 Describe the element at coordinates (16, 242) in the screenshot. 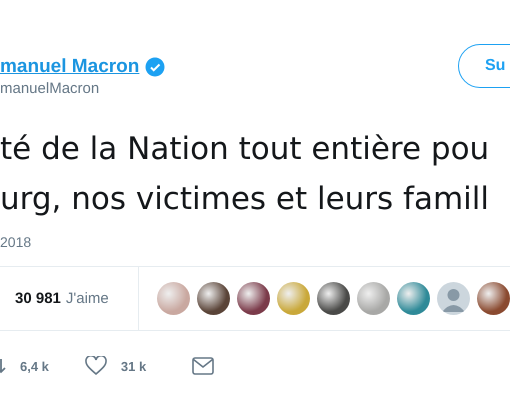

I see `tweet-date: 2018` at that location.